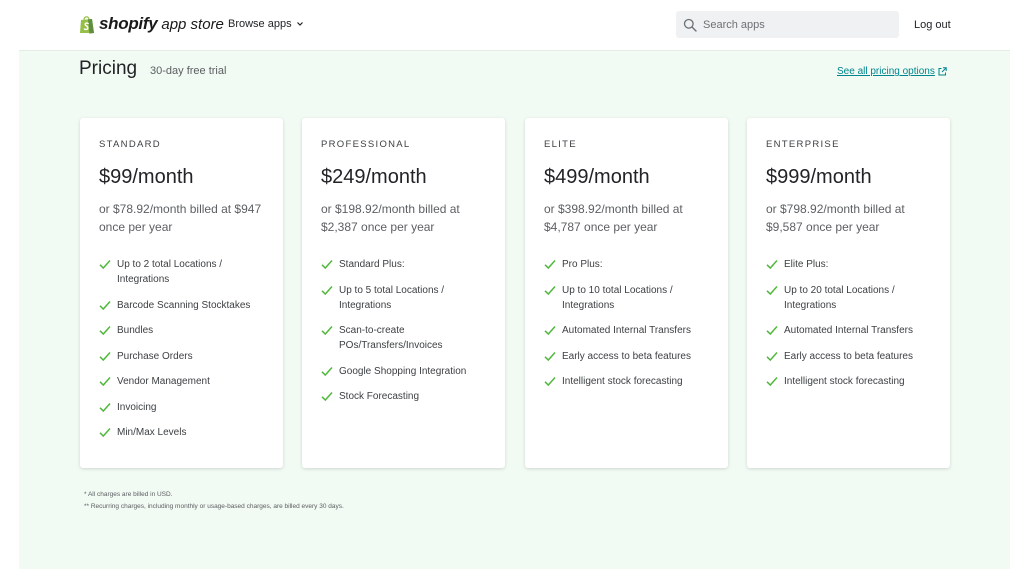 The width and height of the screenshot is (1024, 586). What do you see at coordinates (392, 297) in the screenshot?
I see `plan-feature-text: Up to 5 total Locations / Integrations` at bounding box center [392, 297].